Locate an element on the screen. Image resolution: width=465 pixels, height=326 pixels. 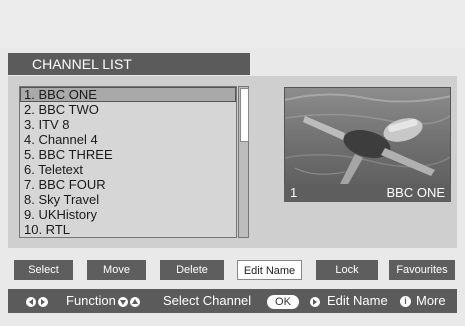
left-right-arrows-icon is located at coordinates (37, 301).